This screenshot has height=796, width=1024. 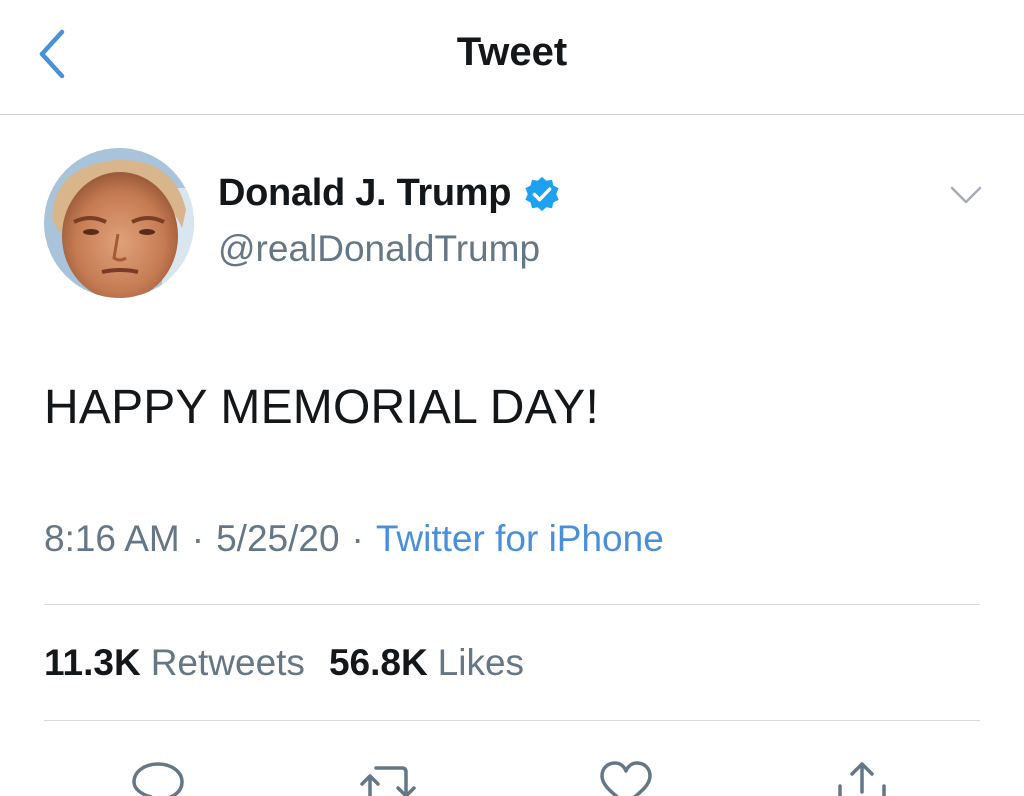 What do you see at coordinates (119, 223) in the screenshot?
I see `avatar` at bounding box center [119, 223].